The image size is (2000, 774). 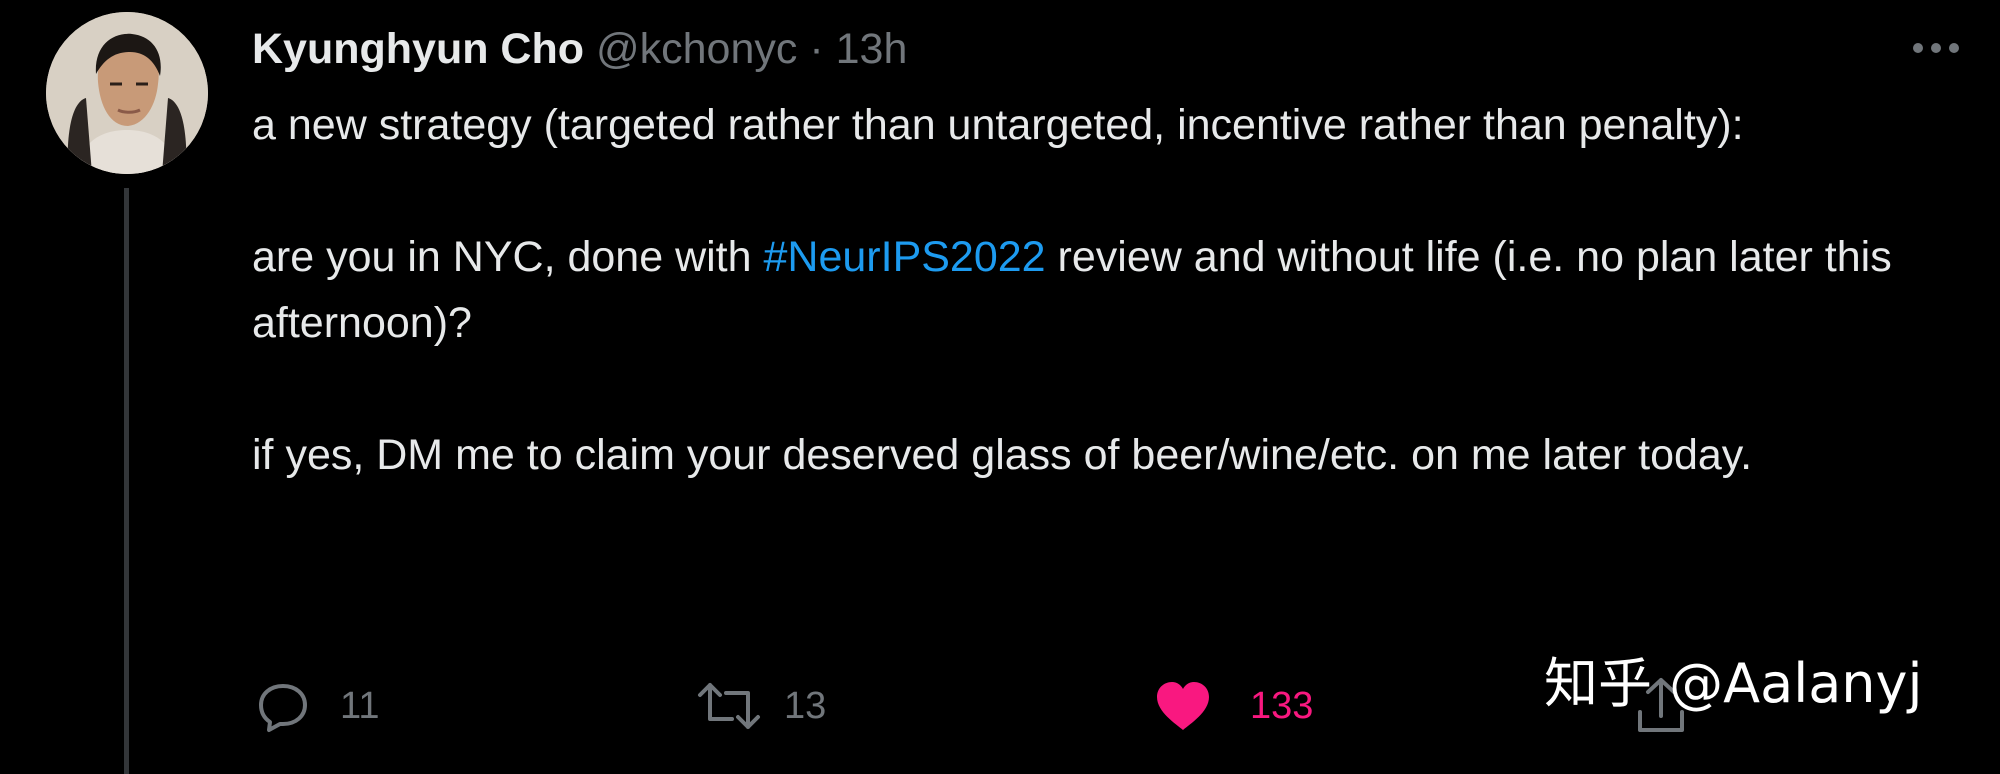 I want to click on retweet-icon, so click(x=729, y=706).